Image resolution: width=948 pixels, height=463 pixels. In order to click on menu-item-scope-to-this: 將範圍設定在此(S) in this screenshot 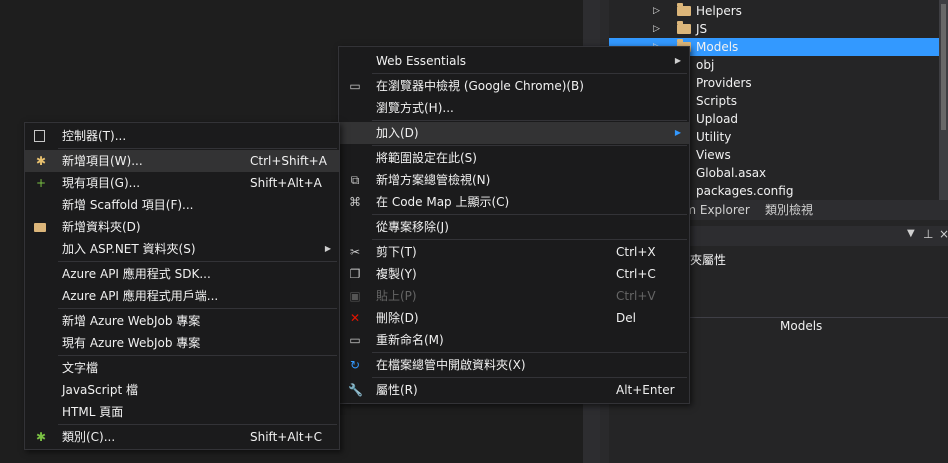, I will do `click(514, 158)`.